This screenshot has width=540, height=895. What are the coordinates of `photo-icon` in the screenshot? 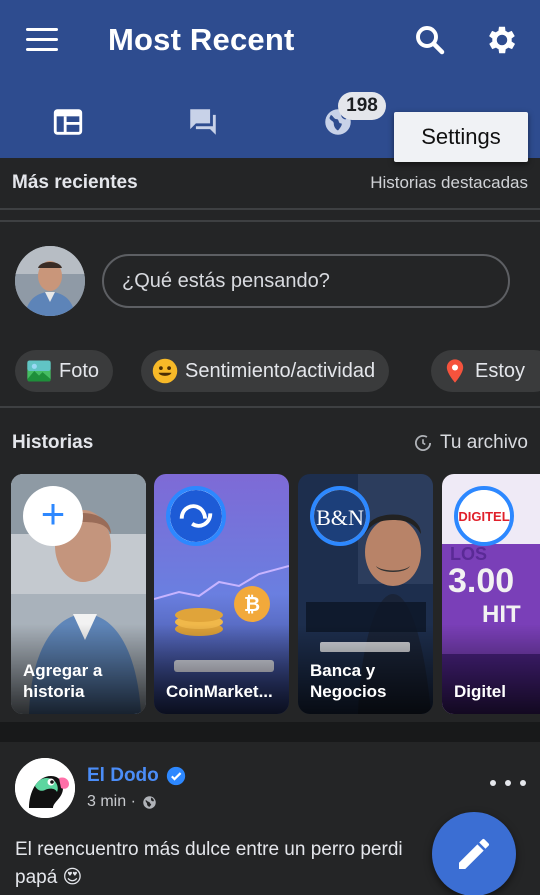 It's located at (39, 371).